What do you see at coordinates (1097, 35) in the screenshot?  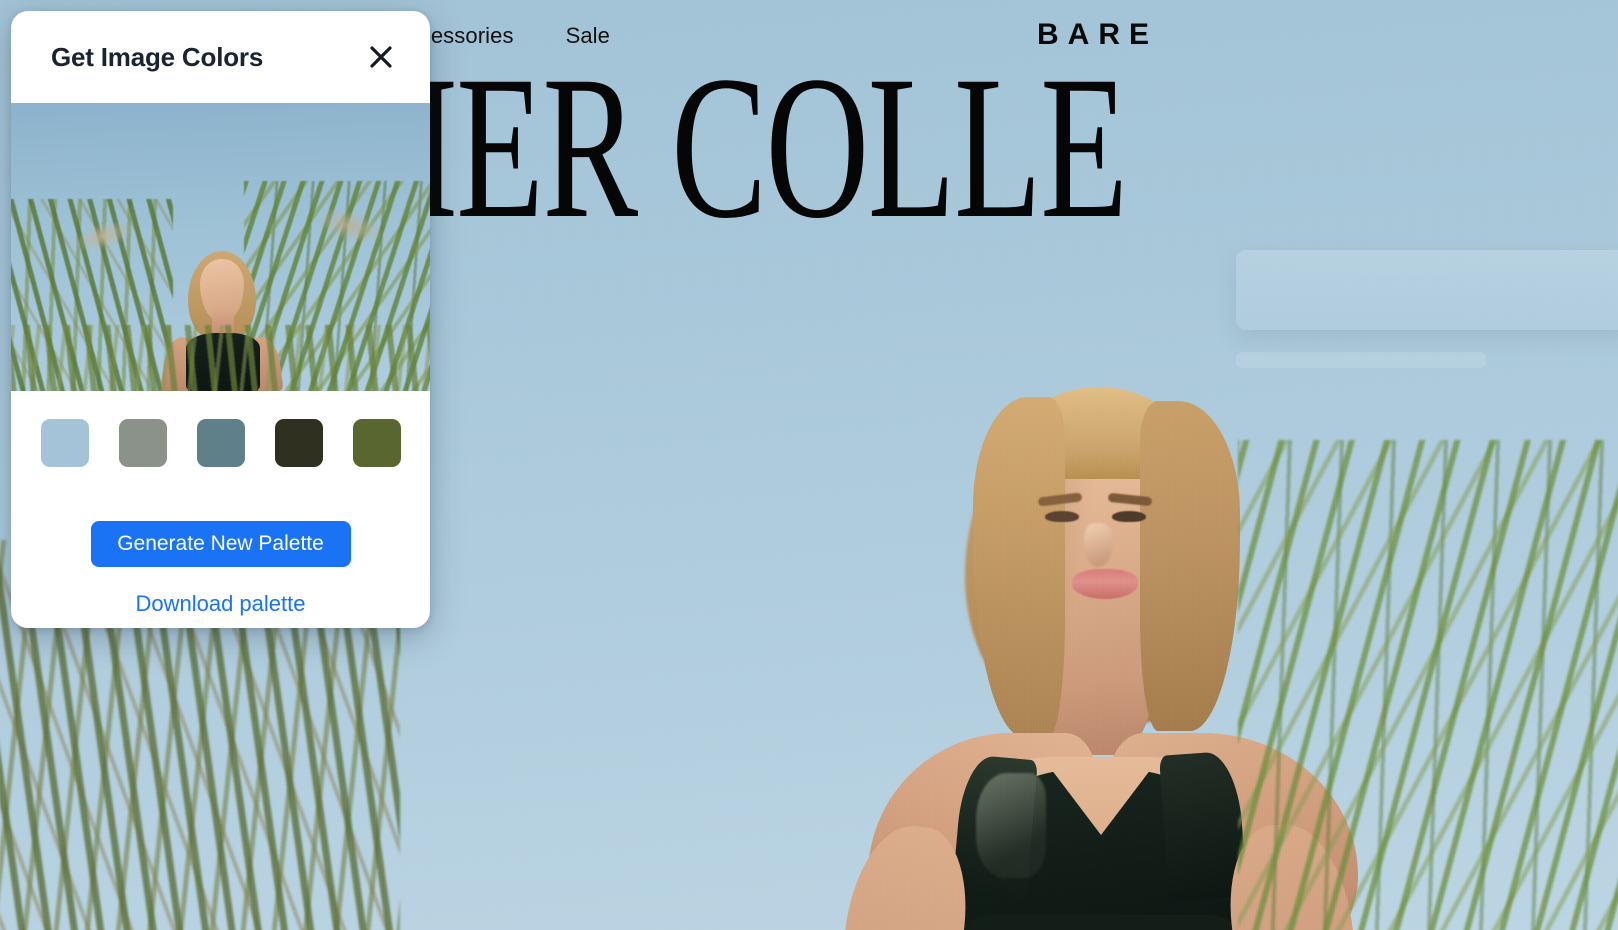 I see `brand-logo: BARE` at bounding box center [1097, 35].